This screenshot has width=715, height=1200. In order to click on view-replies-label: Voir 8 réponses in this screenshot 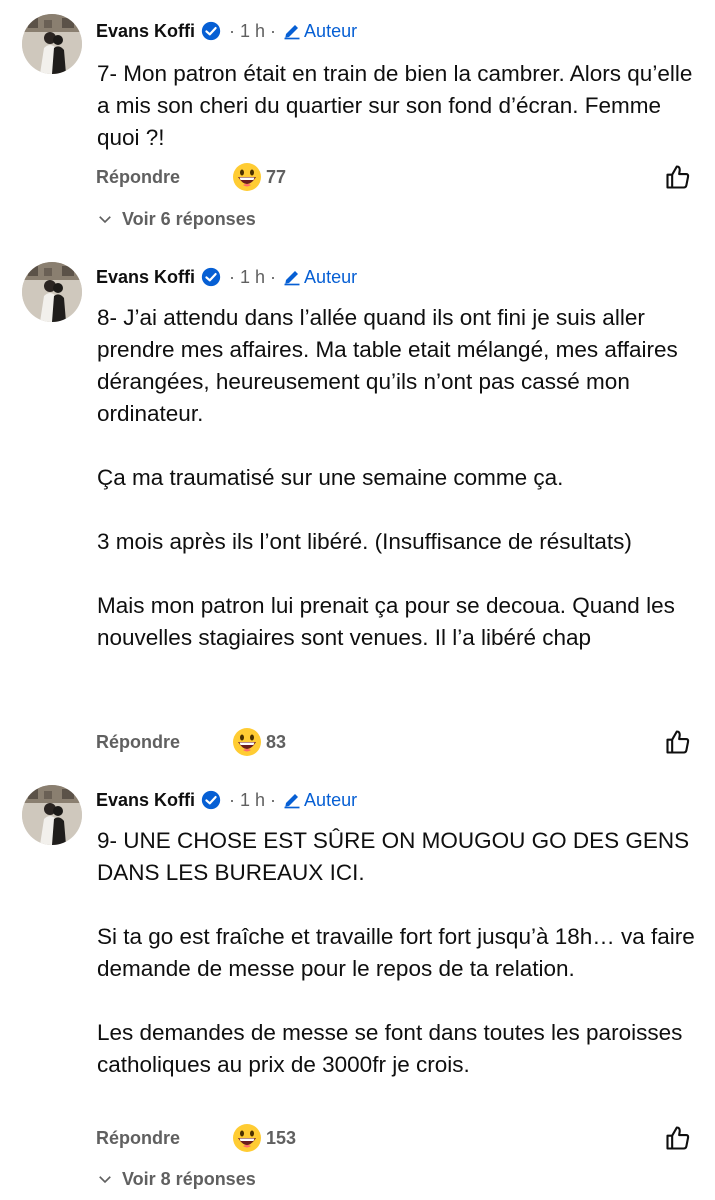, I will do `click(189, 1178)`.